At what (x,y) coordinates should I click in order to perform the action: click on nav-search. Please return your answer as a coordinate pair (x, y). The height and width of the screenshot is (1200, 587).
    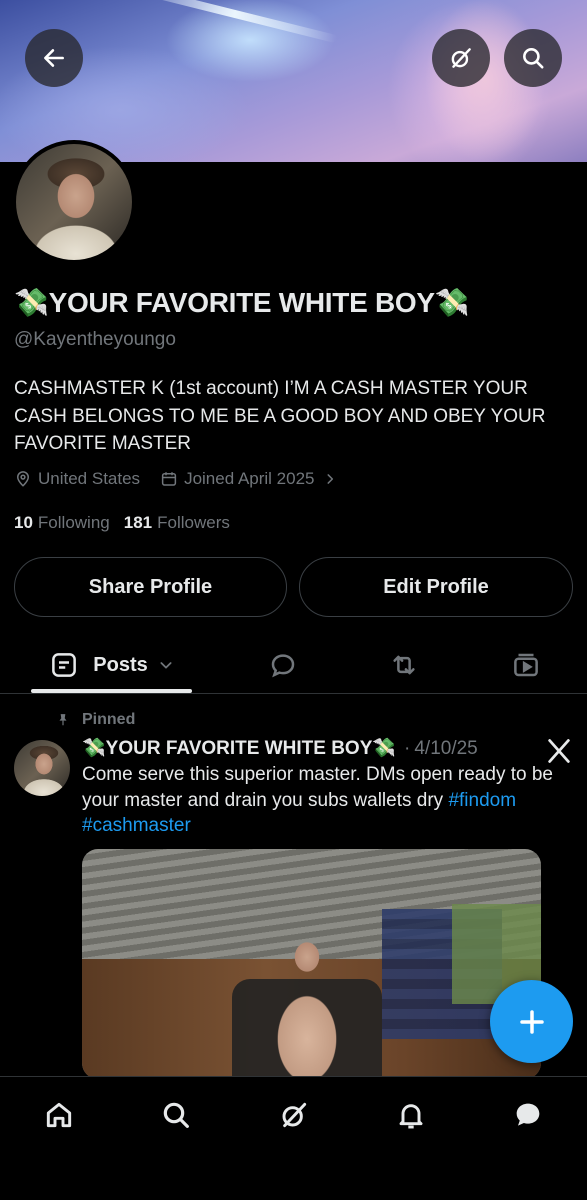
    Looking at the image, I should click on (176, 1115).